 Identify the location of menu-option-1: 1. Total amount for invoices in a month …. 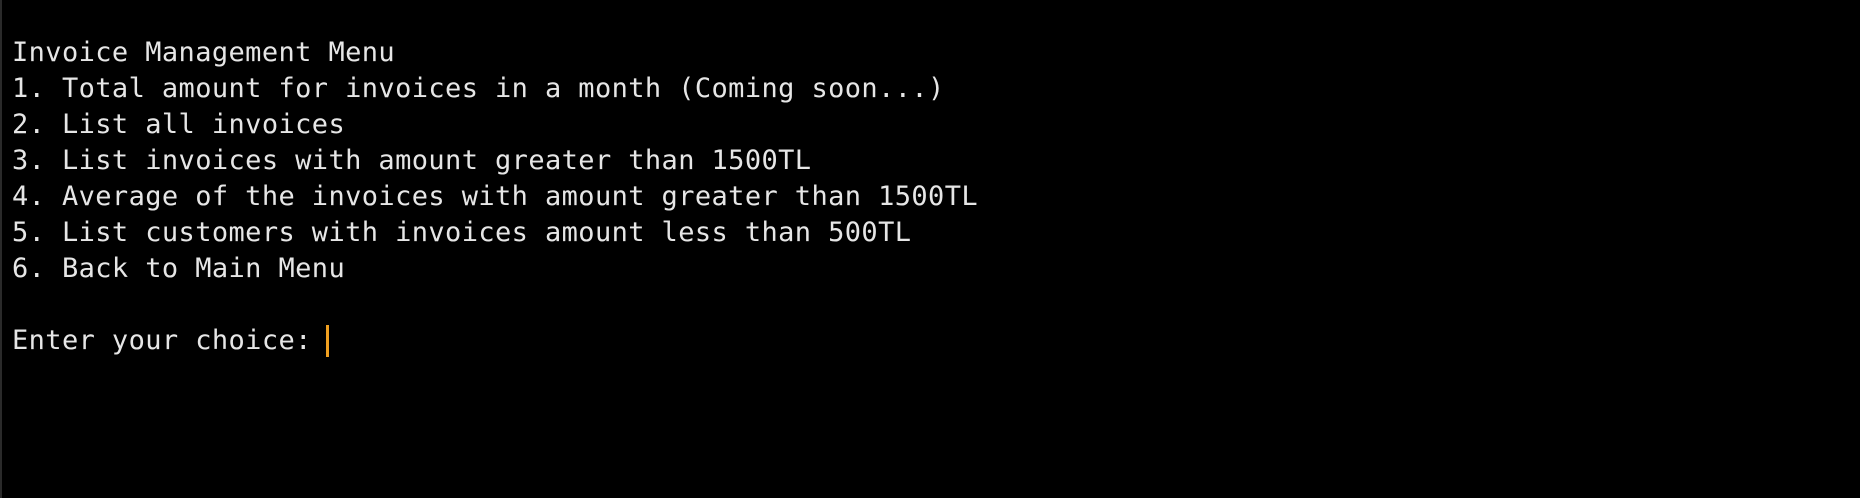
(478, 88).